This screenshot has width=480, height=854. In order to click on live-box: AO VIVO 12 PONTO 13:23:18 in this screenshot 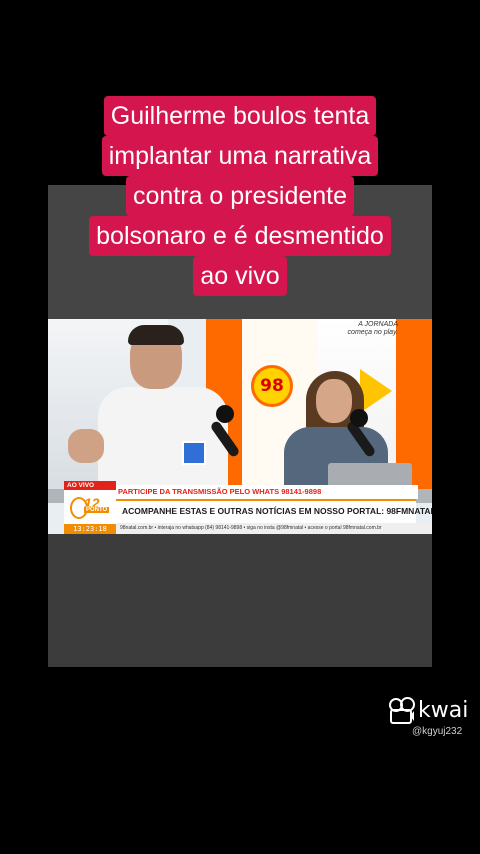, I will do `click(90, 507)`.